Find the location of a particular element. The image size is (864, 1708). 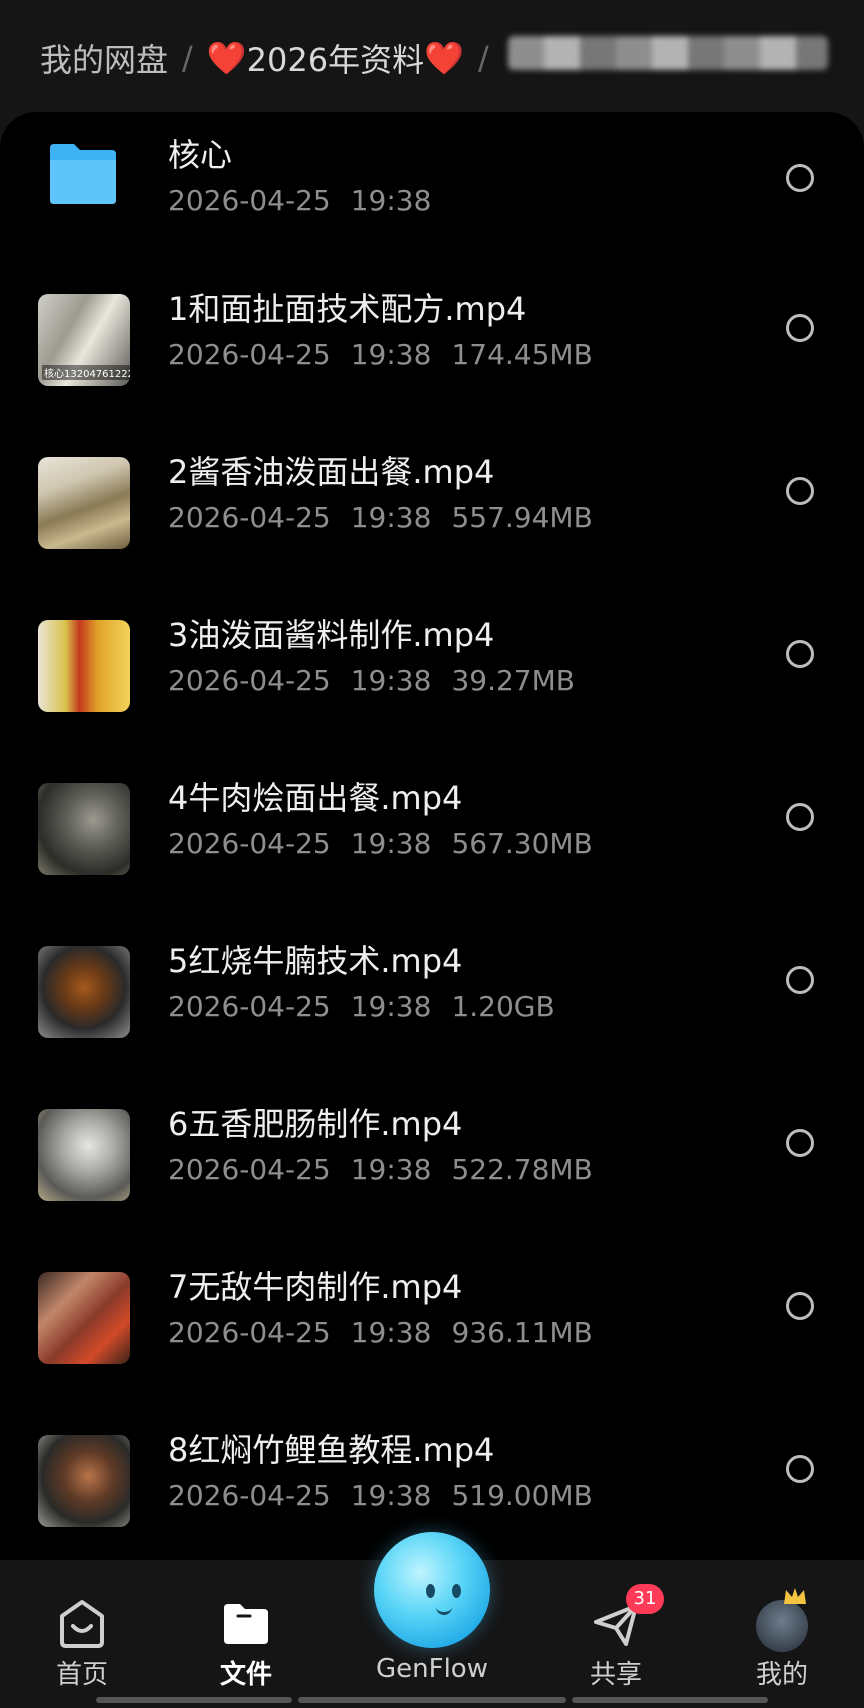

tab-label: 首页 is located at coordinates (81, 1675).